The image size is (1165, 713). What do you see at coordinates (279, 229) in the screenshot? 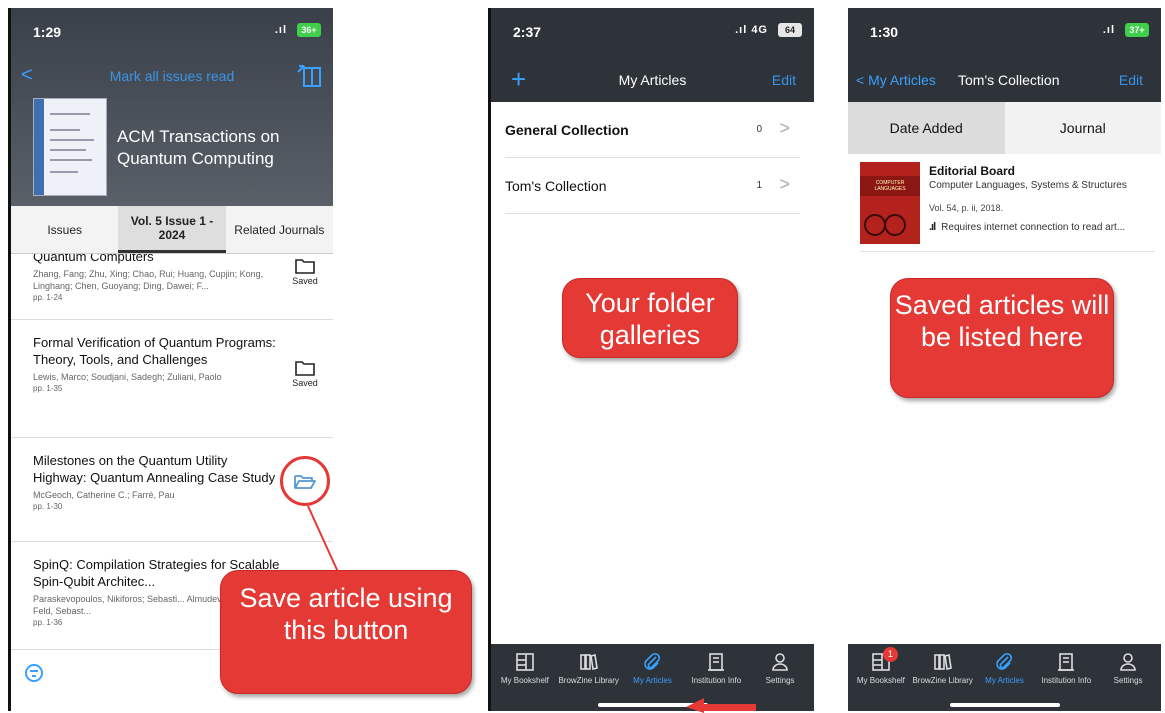
I see `tab-related-journals: Related Journals` at bounding box center [279, 229].